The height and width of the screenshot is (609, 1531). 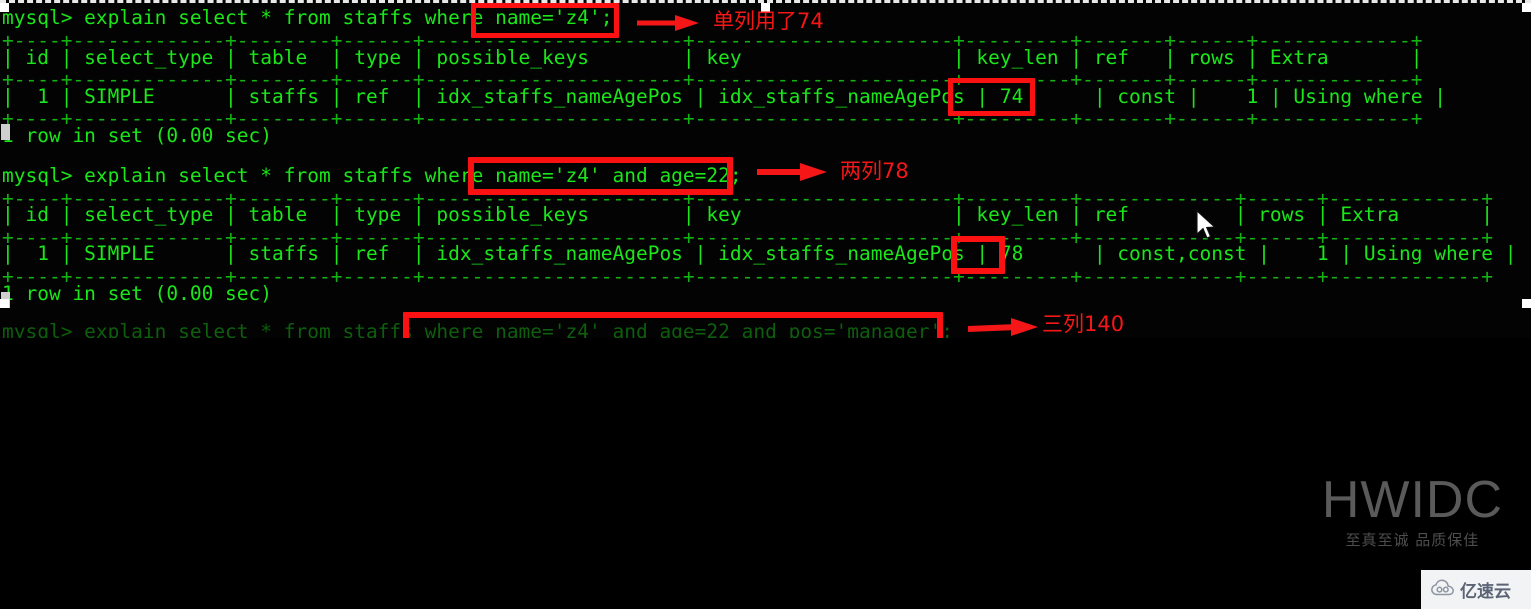 I want to click on watermark-logo-text: HWIDC, so click(x=1412, y=500).